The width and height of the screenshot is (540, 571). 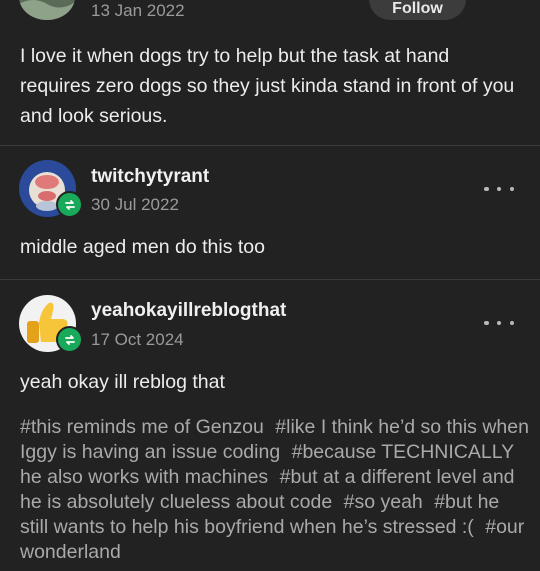 I want to click on follow-button: Follow, so click(x=417, y=10).